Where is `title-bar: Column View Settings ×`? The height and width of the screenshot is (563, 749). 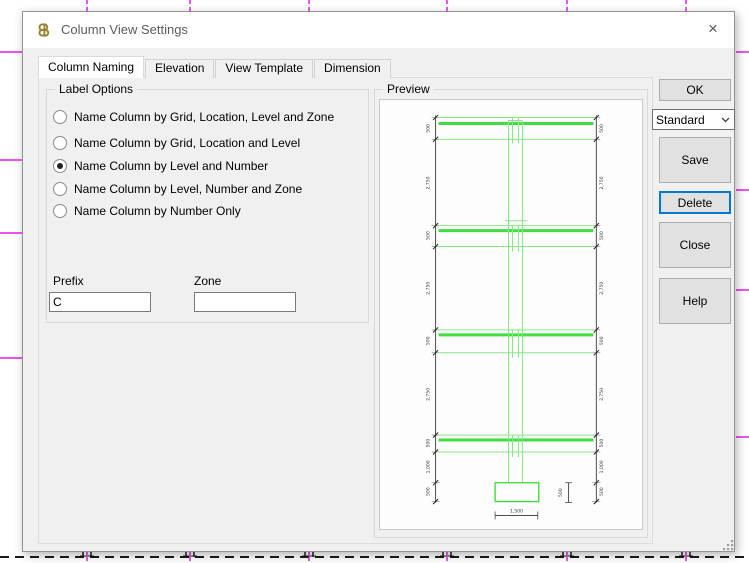
title-bar: Column View Settings × is located at coordinates (378, 30).